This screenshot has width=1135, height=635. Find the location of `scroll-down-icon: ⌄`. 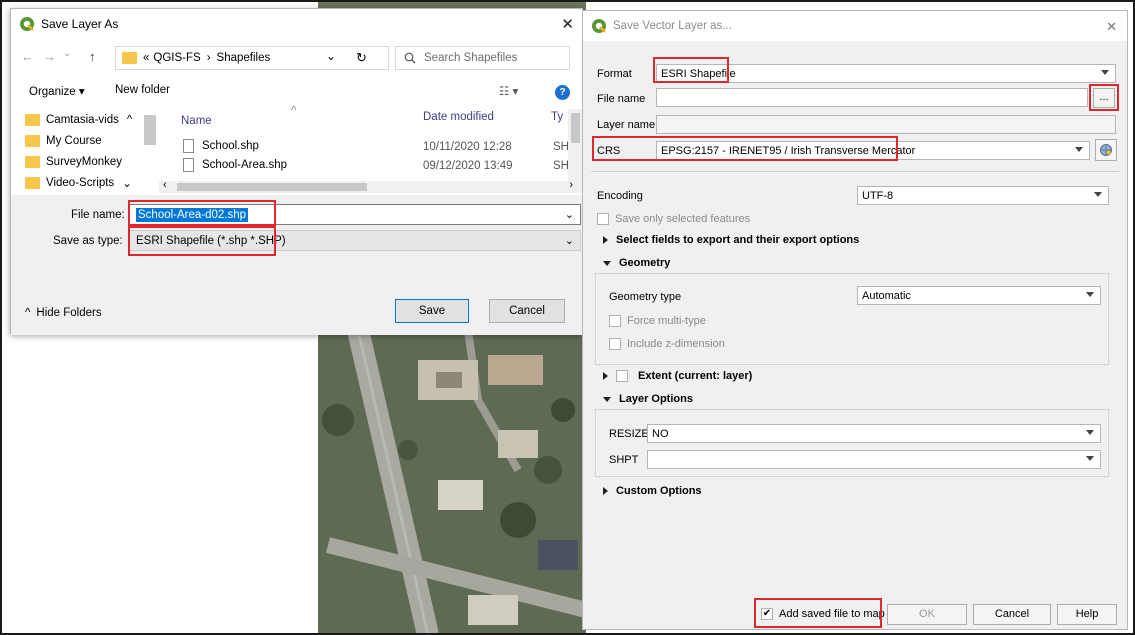

scroll-down-icon: ⌄ is located at coordinates (127, 183).